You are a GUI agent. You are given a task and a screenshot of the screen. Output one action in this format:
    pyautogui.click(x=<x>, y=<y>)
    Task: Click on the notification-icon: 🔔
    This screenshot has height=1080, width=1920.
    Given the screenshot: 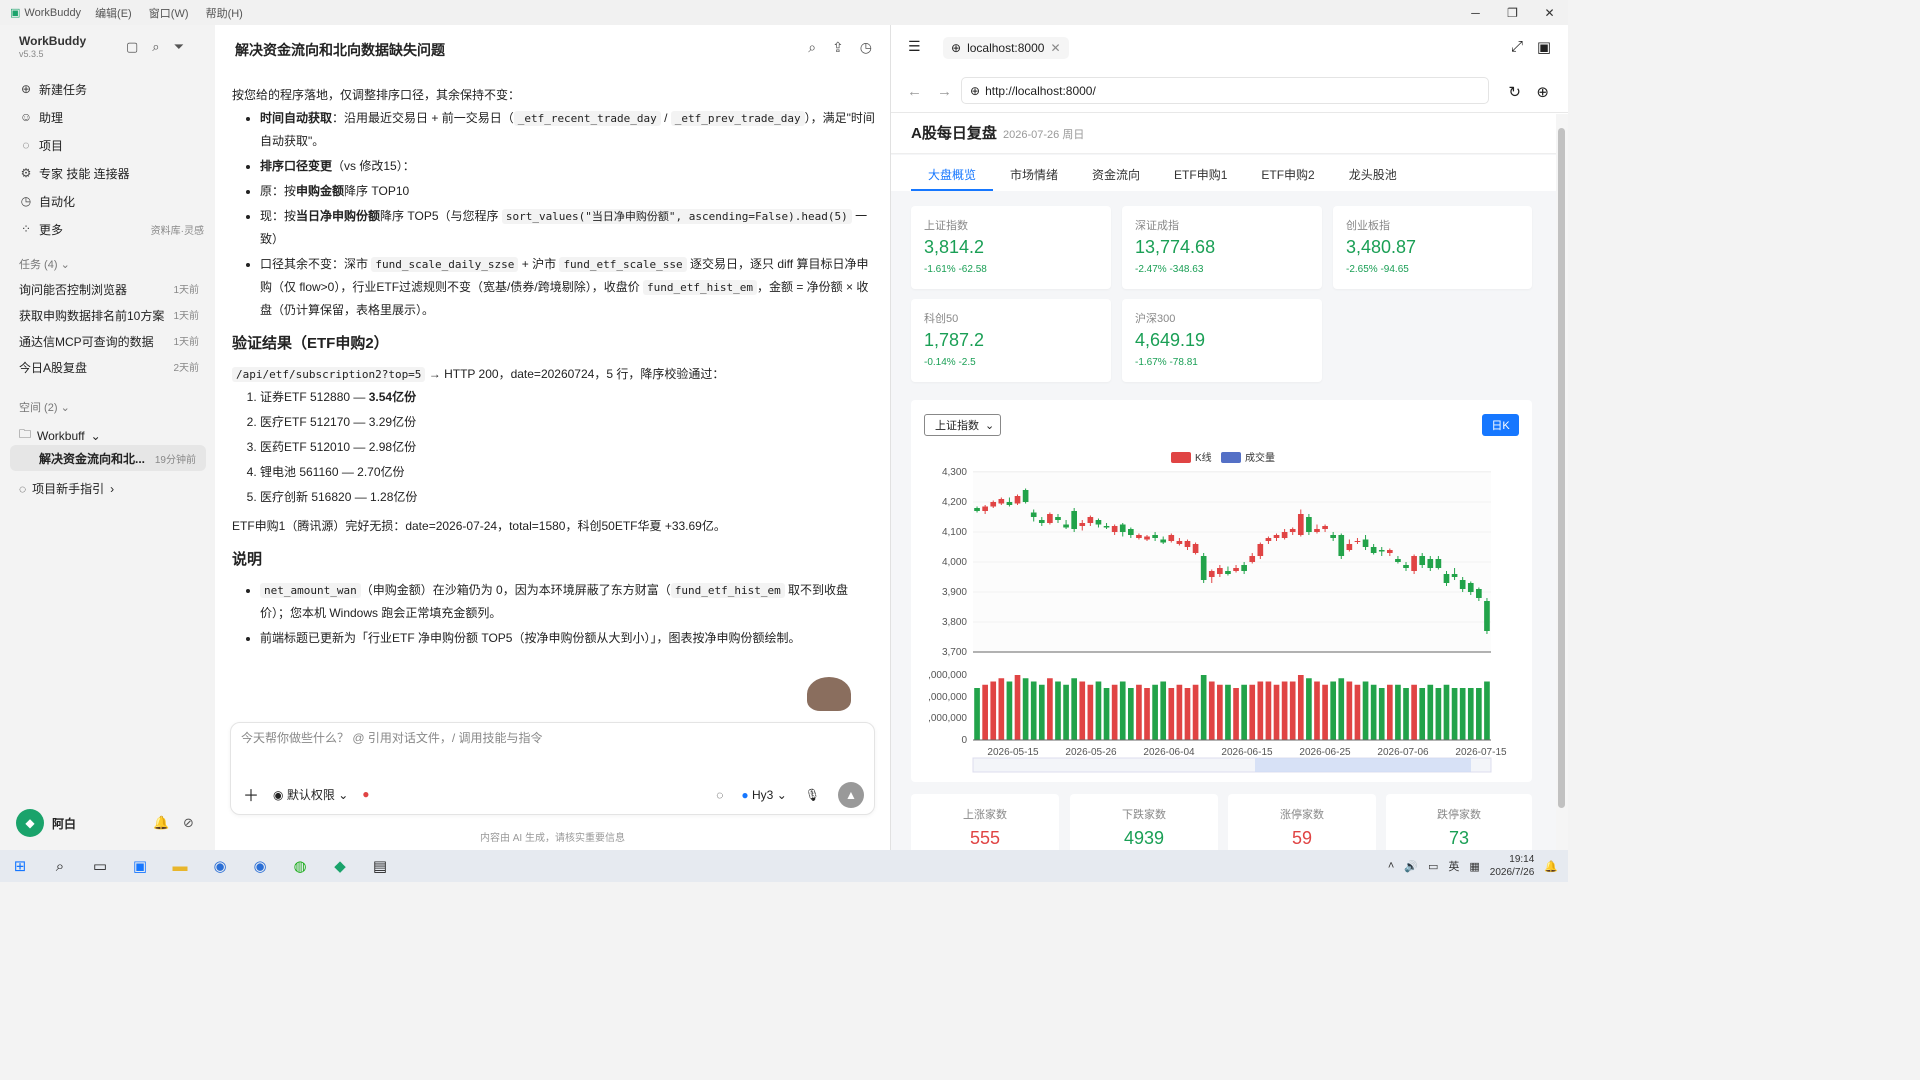 What is the action you would take?
    pyautogui.click(x=1551, y=866)
    